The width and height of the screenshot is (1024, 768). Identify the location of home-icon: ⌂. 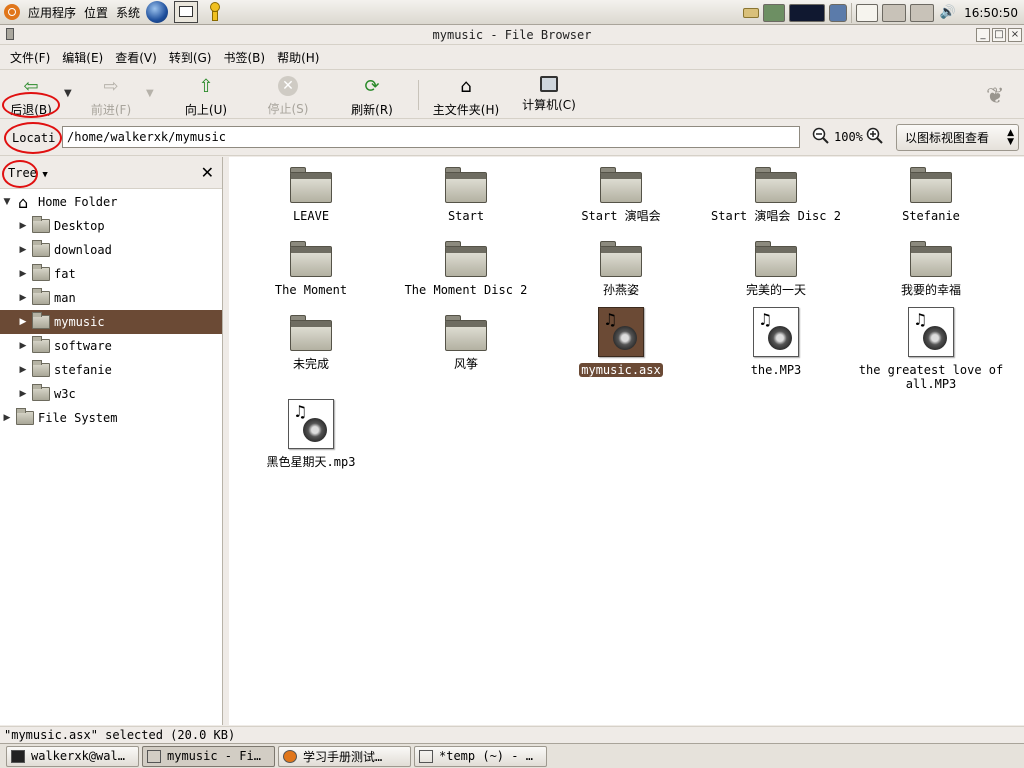
(23, 202).